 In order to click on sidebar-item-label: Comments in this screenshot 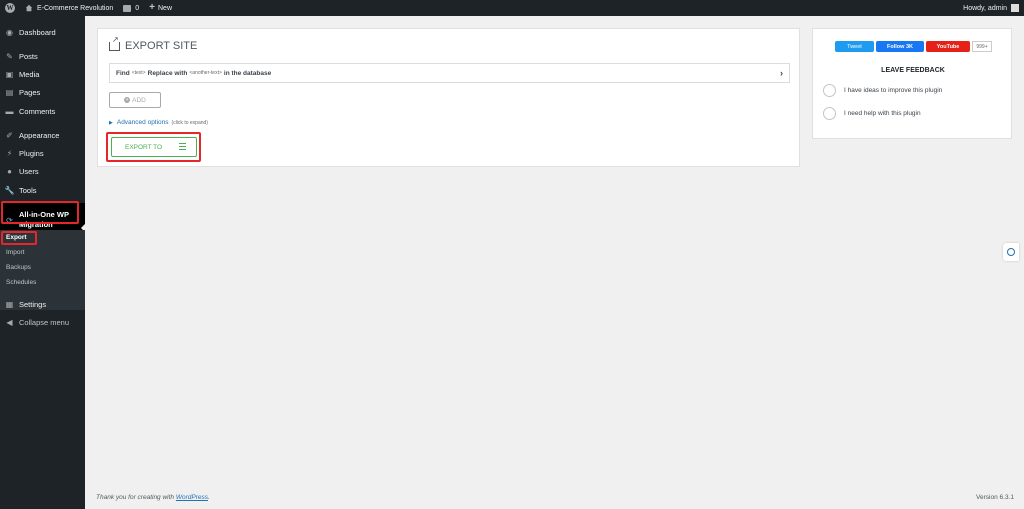, I will do `click(37, 111)`.